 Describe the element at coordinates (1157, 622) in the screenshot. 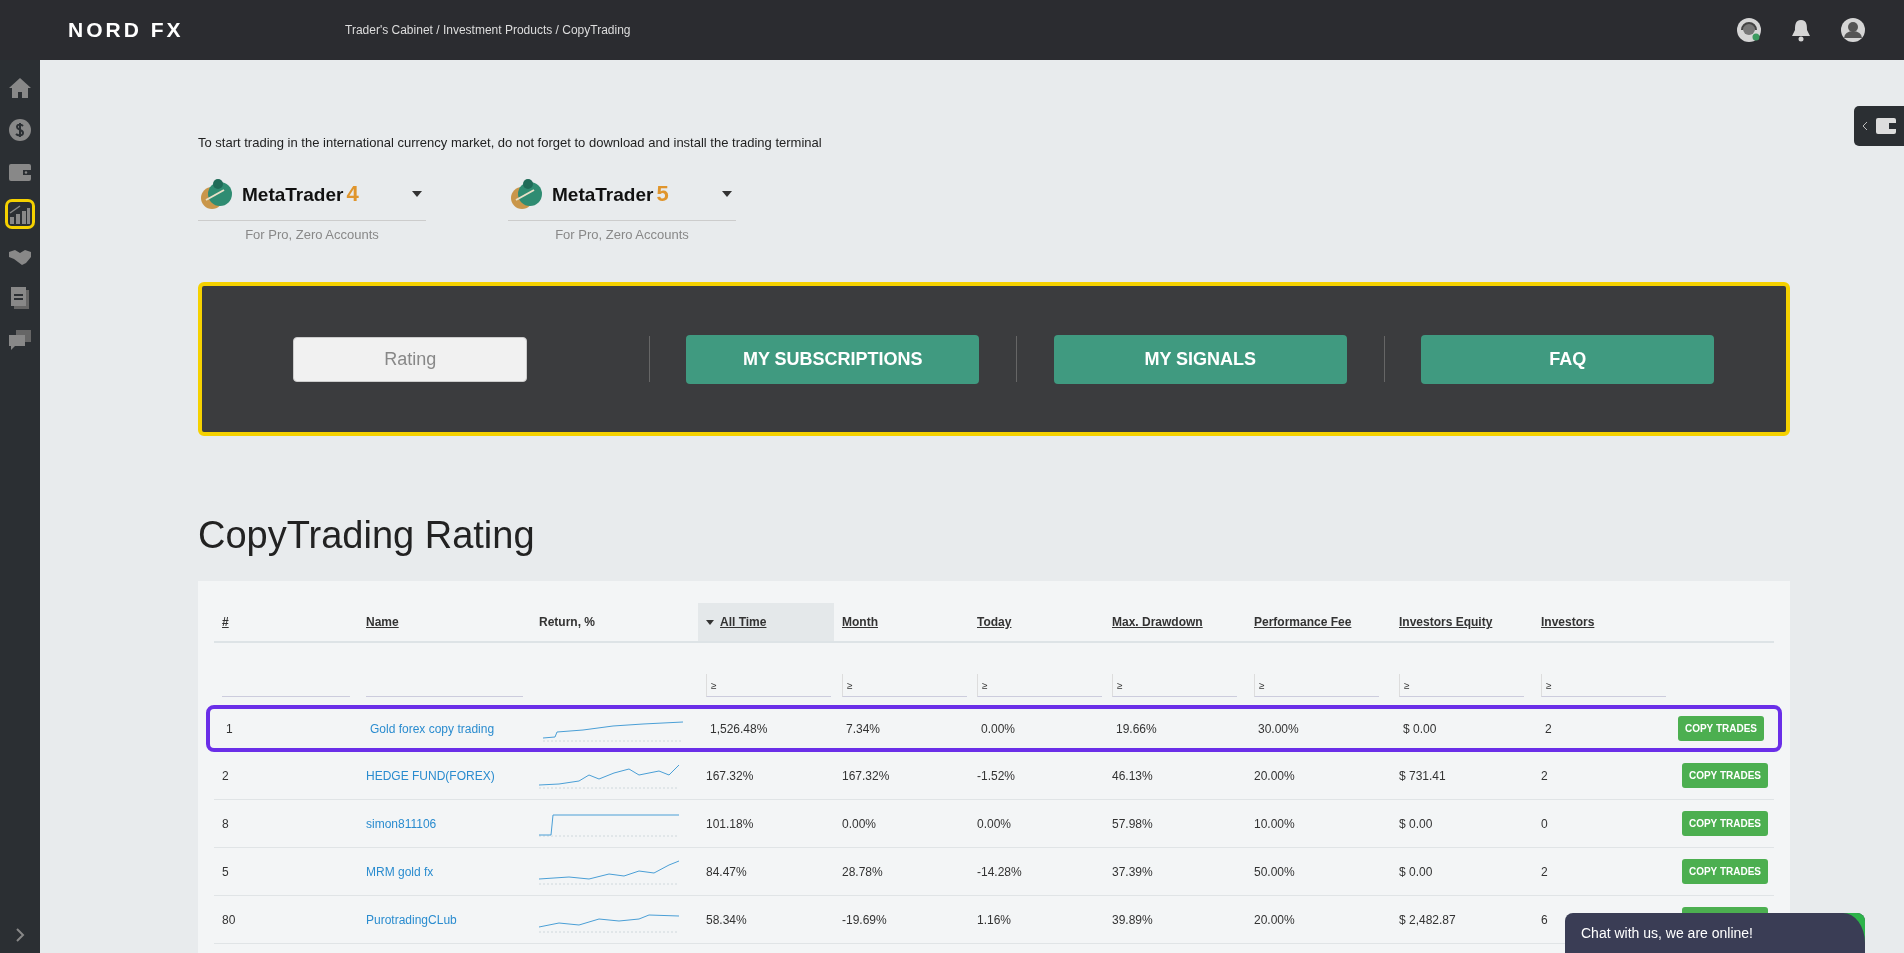

I see `column-header: Max. Drawdown` at that location.